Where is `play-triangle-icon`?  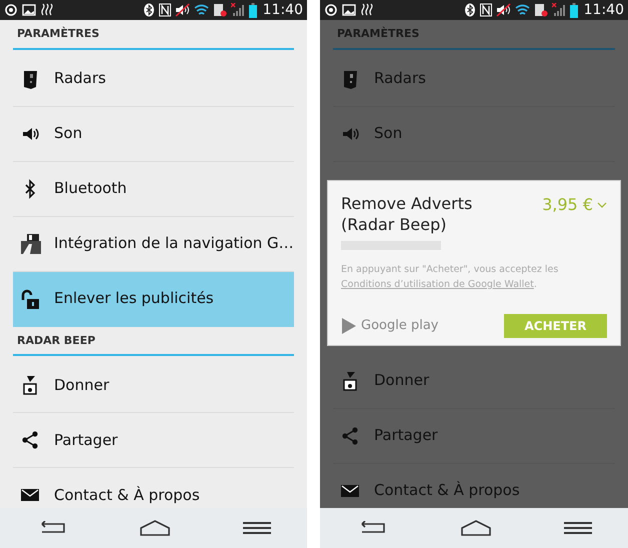 play-triangle-icon is located at coordinates (349, 326).